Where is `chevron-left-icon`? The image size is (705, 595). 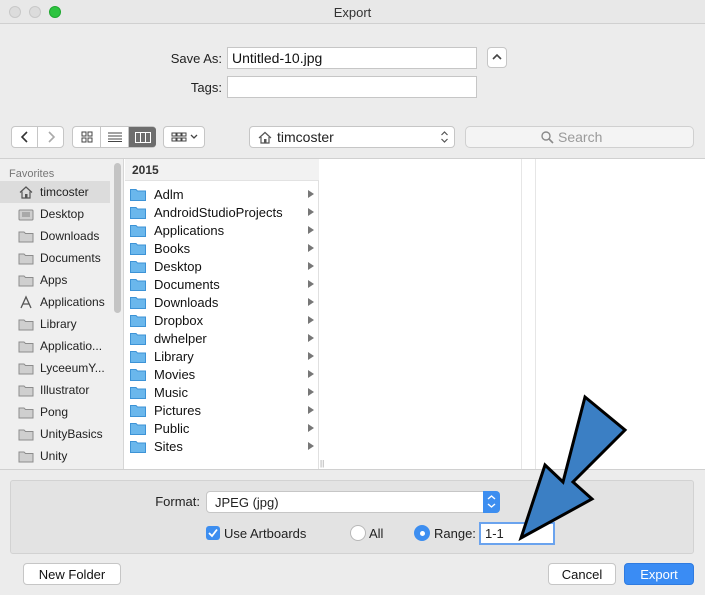 chevron-left-icon is located at coordinates (24, 137).